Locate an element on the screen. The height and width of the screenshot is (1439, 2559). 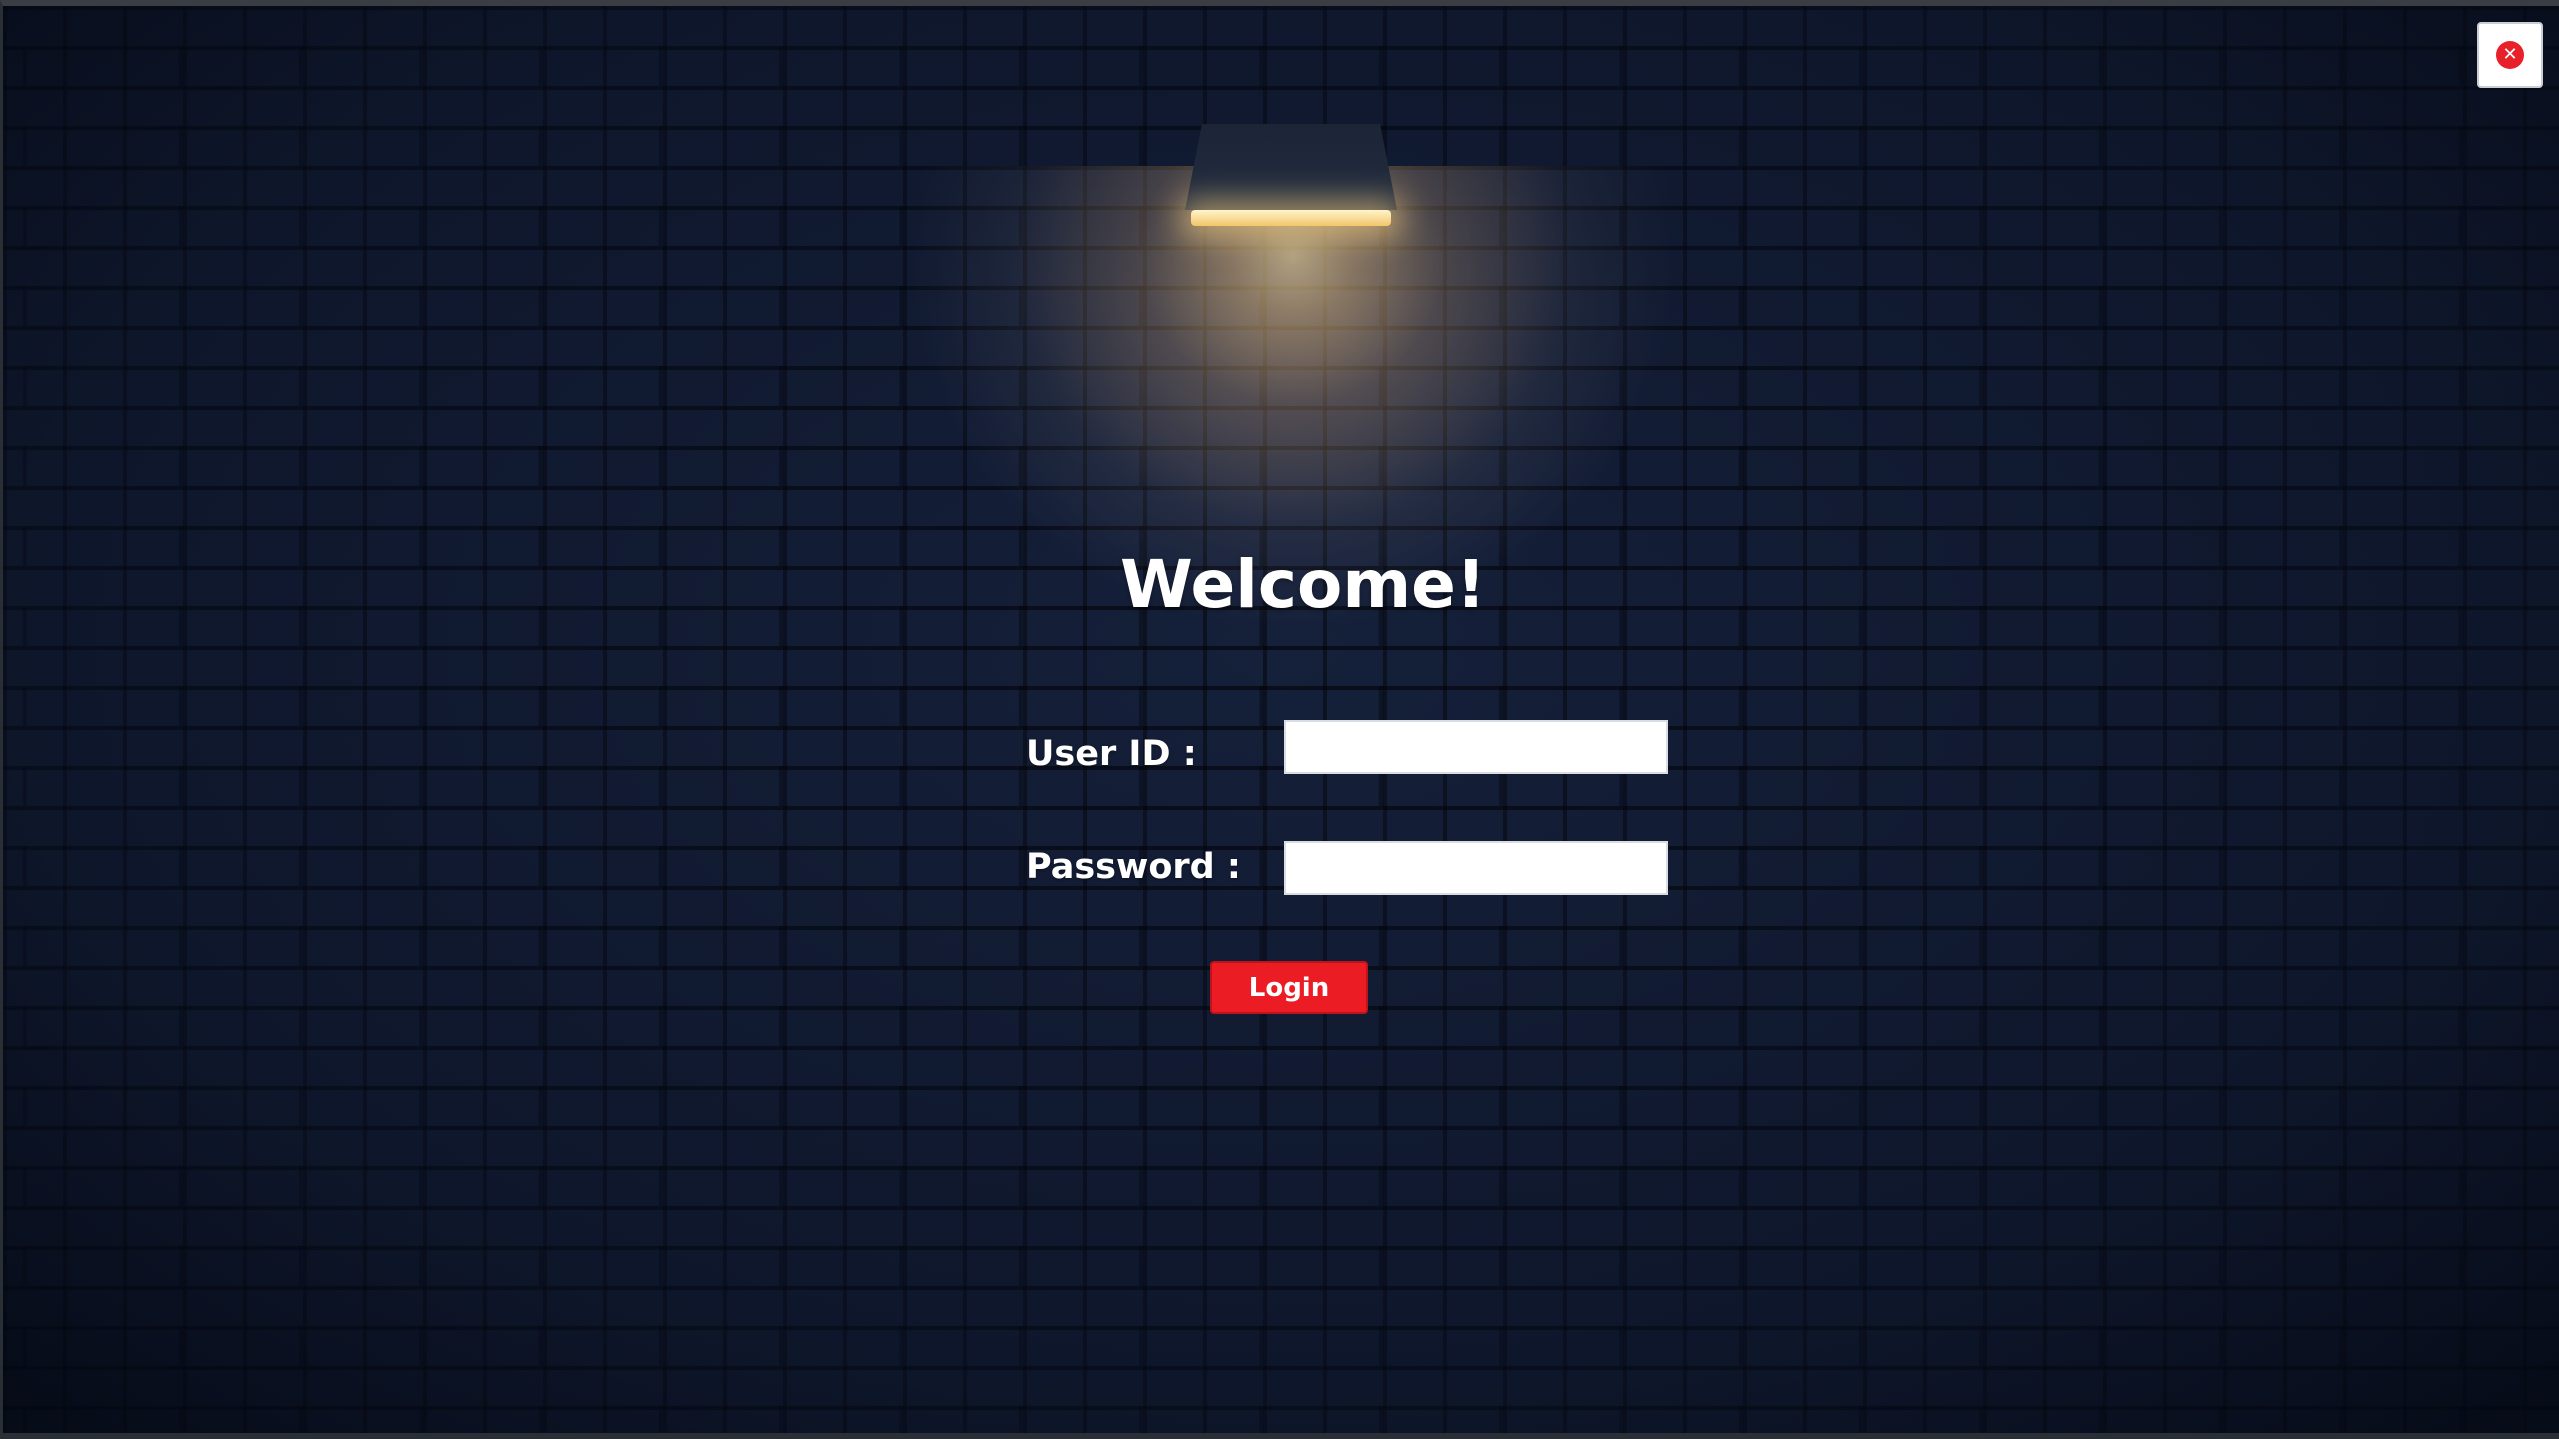
user-id-input is located at coordinates (1476, 747).